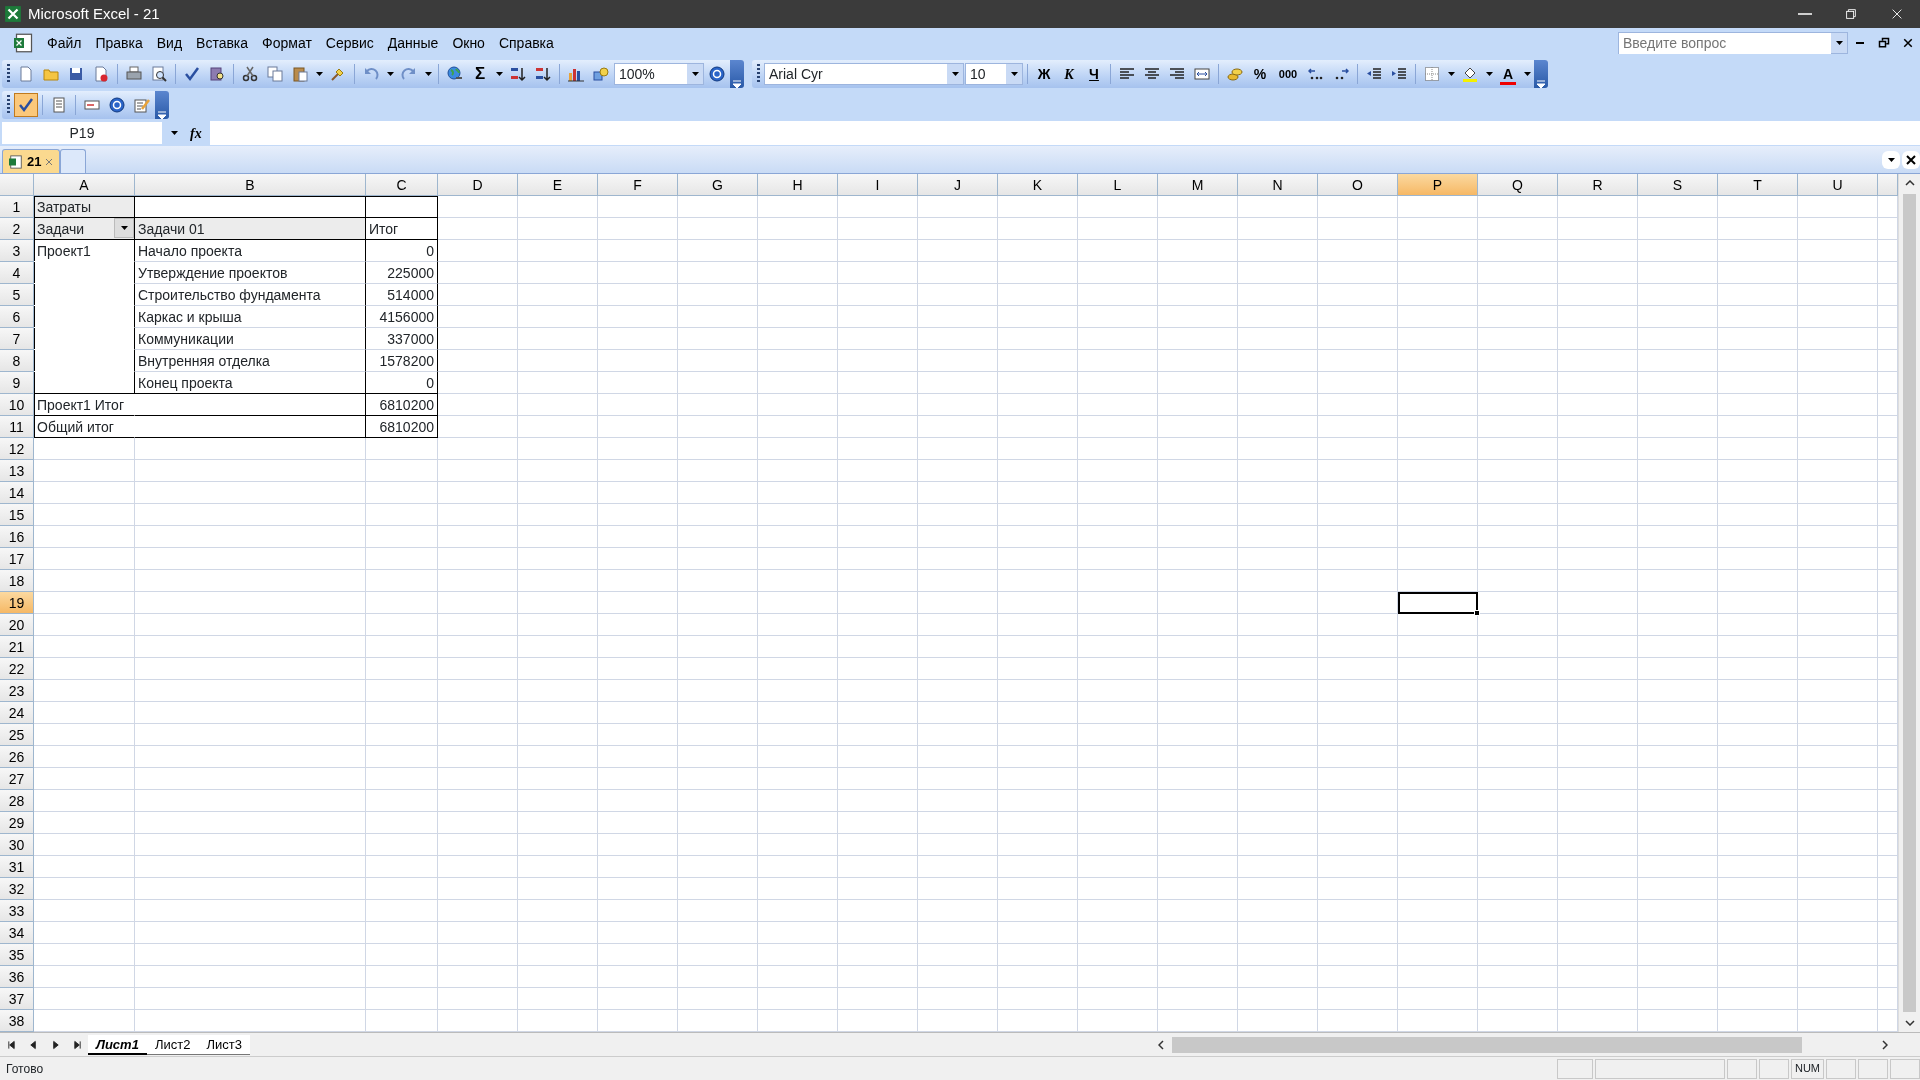  Describe the element at coordinates (1288, 74) in the screenshot. I see `thousands-button: 000` at that location.